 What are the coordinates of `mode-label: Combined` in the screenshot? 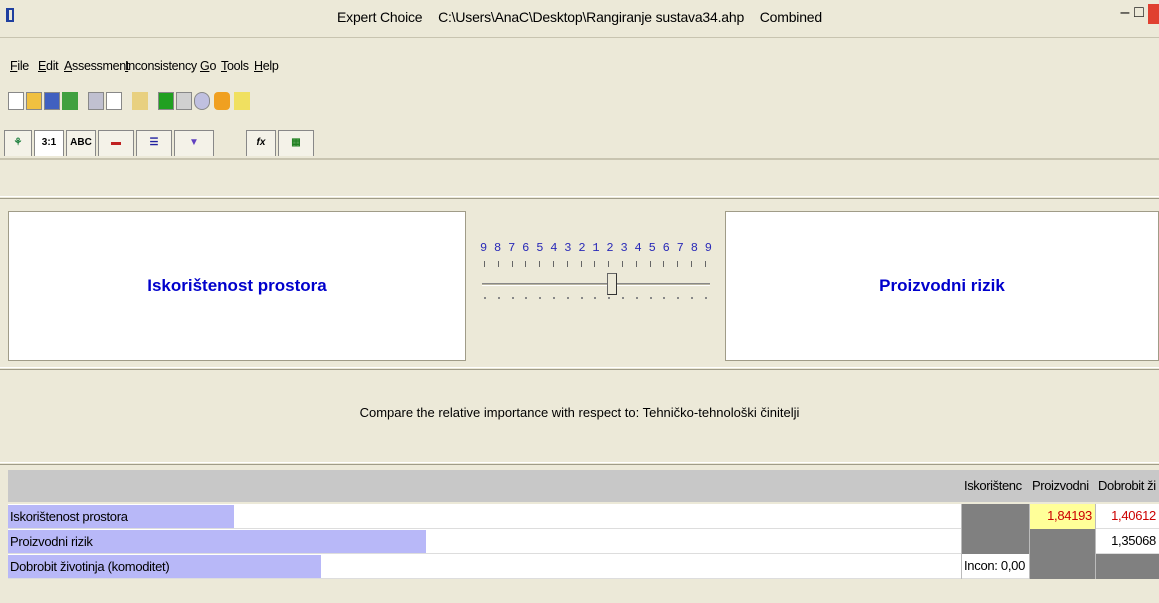 It's located at (790, 17).